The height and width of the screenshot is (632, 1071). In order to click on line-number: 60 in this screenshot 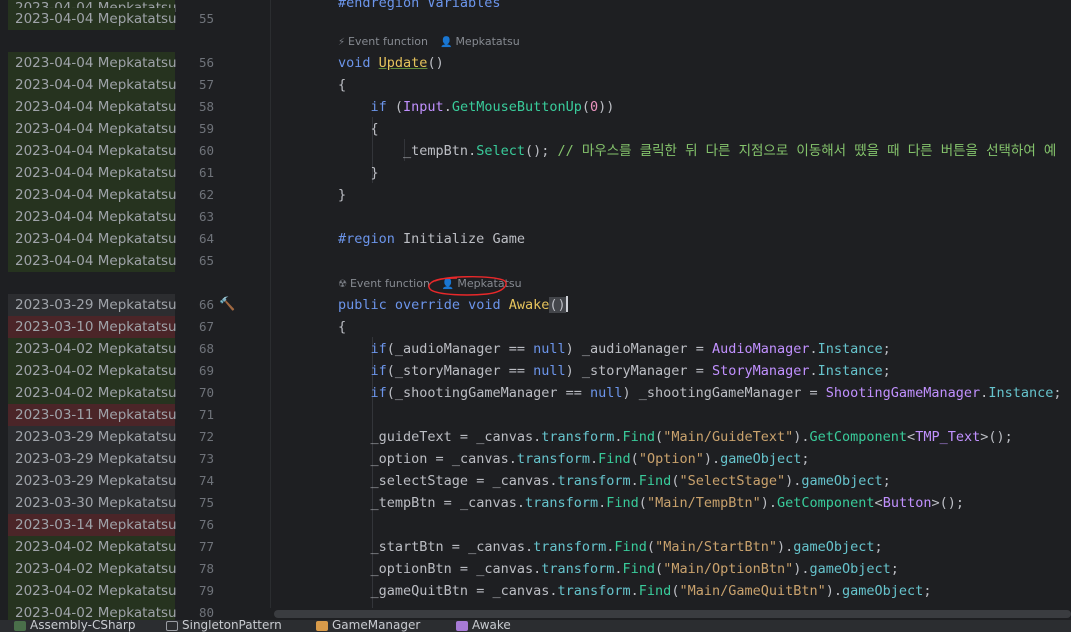, I will do `click(197, 151)`.